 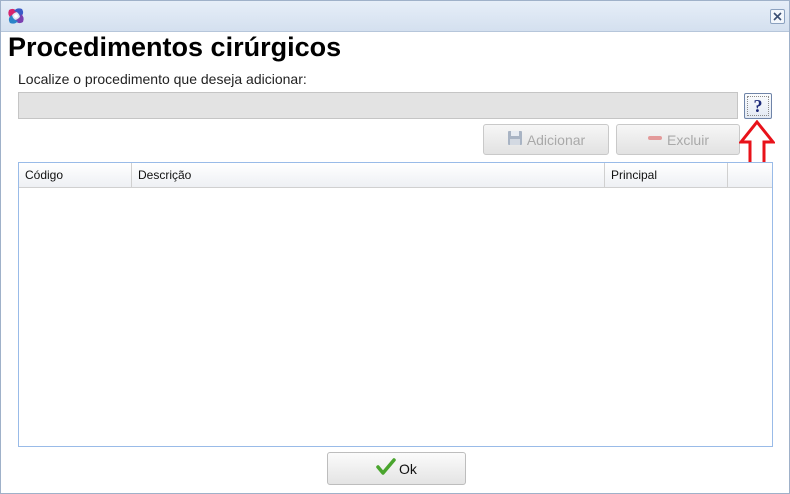 I want to click on ok-button-label: Ok, so click(x=408, y=468).